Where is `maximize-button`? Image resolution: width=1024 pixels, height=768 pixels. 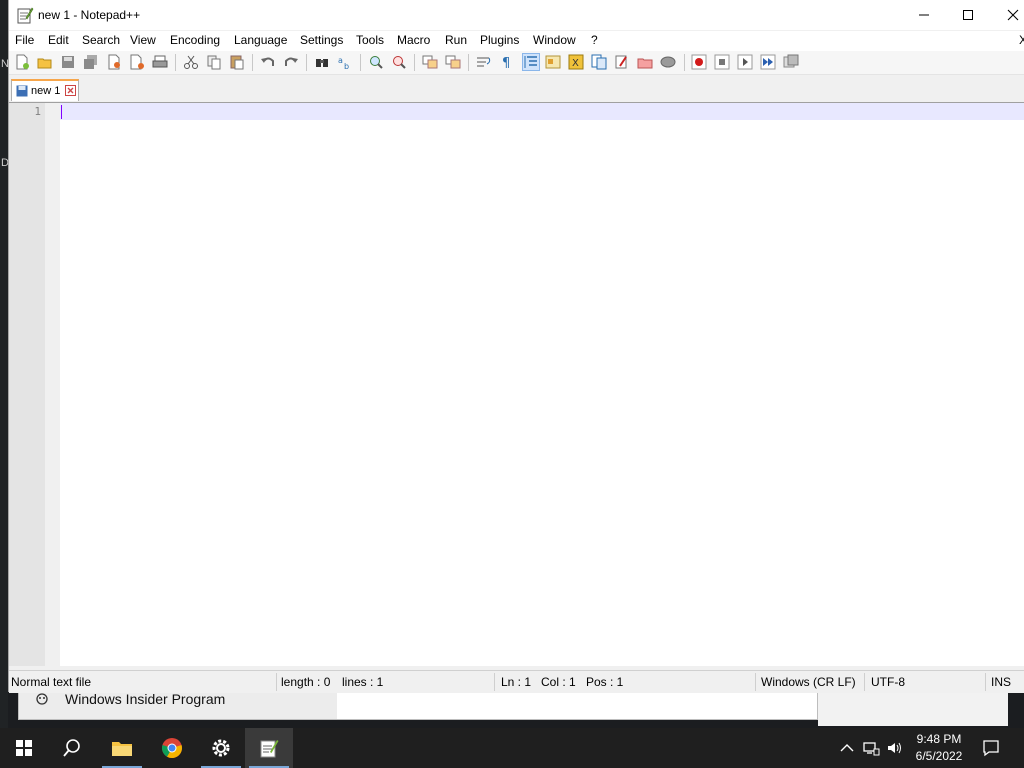
maximize-button is located at coordinates (968, 15).